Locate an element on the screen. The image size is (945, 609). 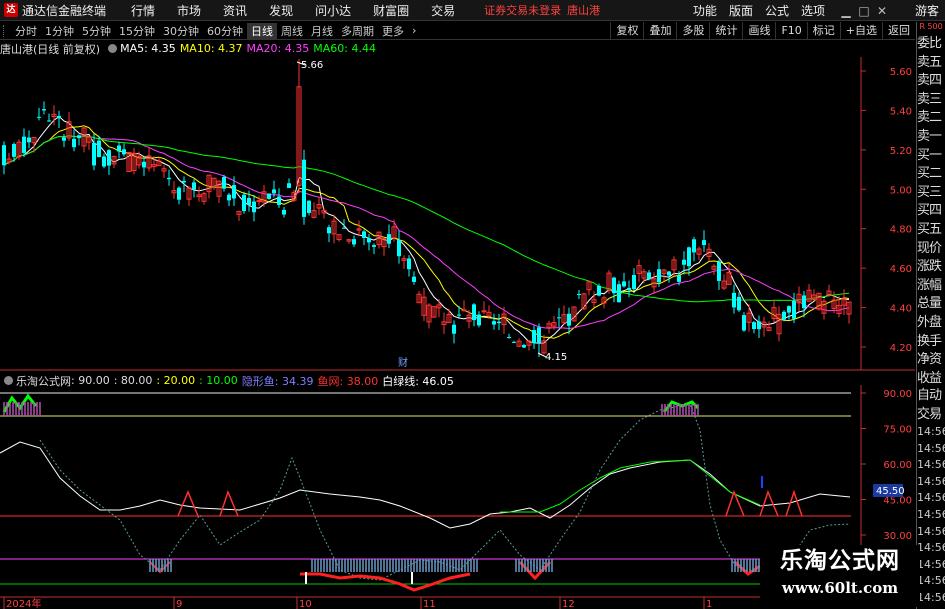
price-tick-label: 4.60 is located at coordinates (901, 269).